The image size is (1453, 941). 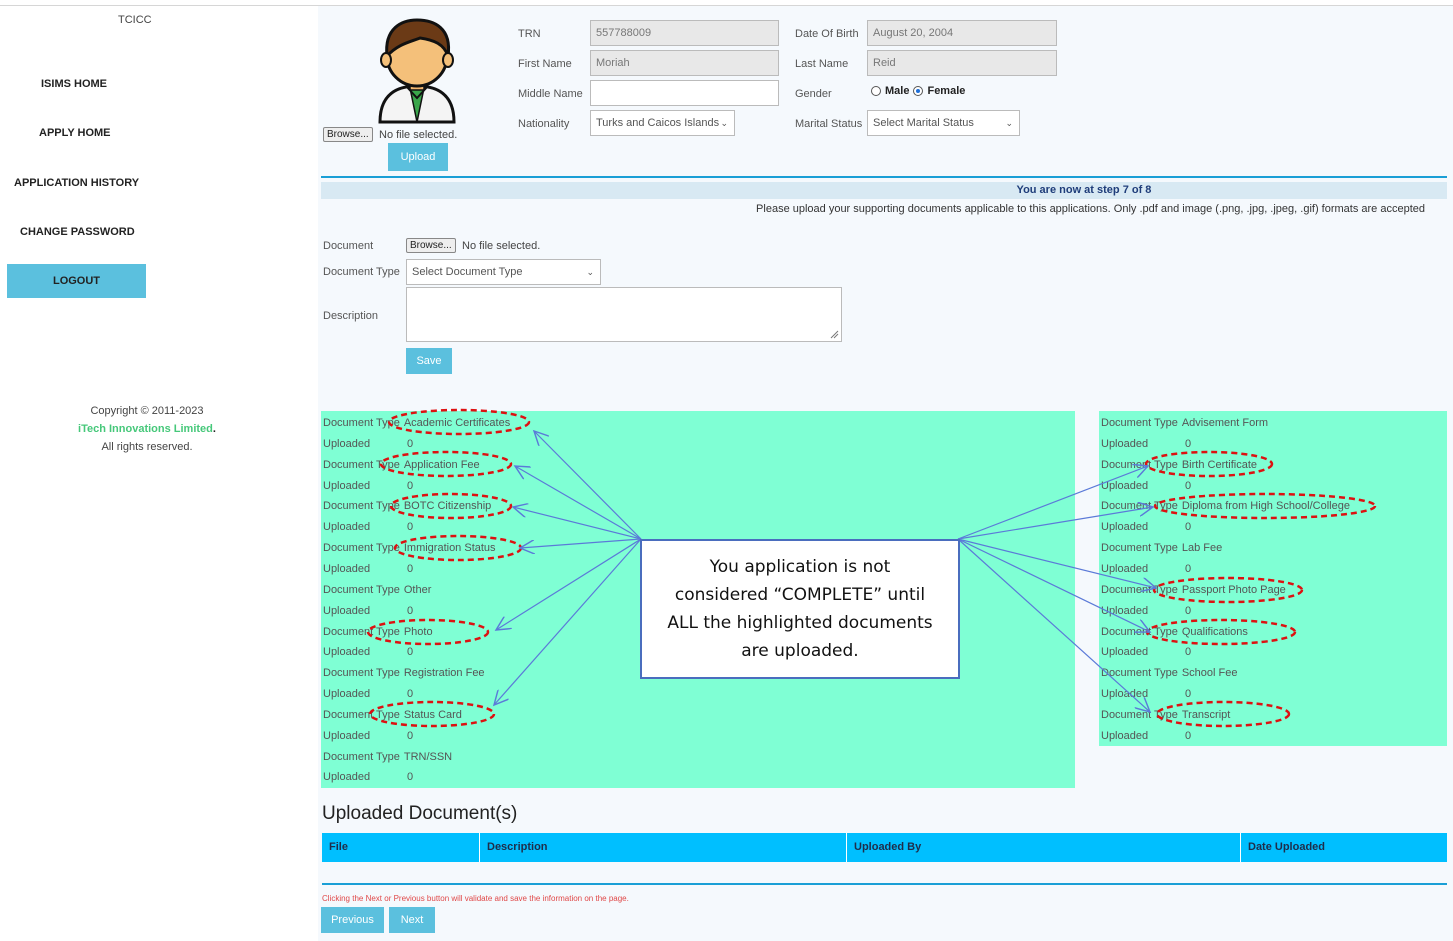 I want to click on middle-name-field, so click(x=684, y=93).